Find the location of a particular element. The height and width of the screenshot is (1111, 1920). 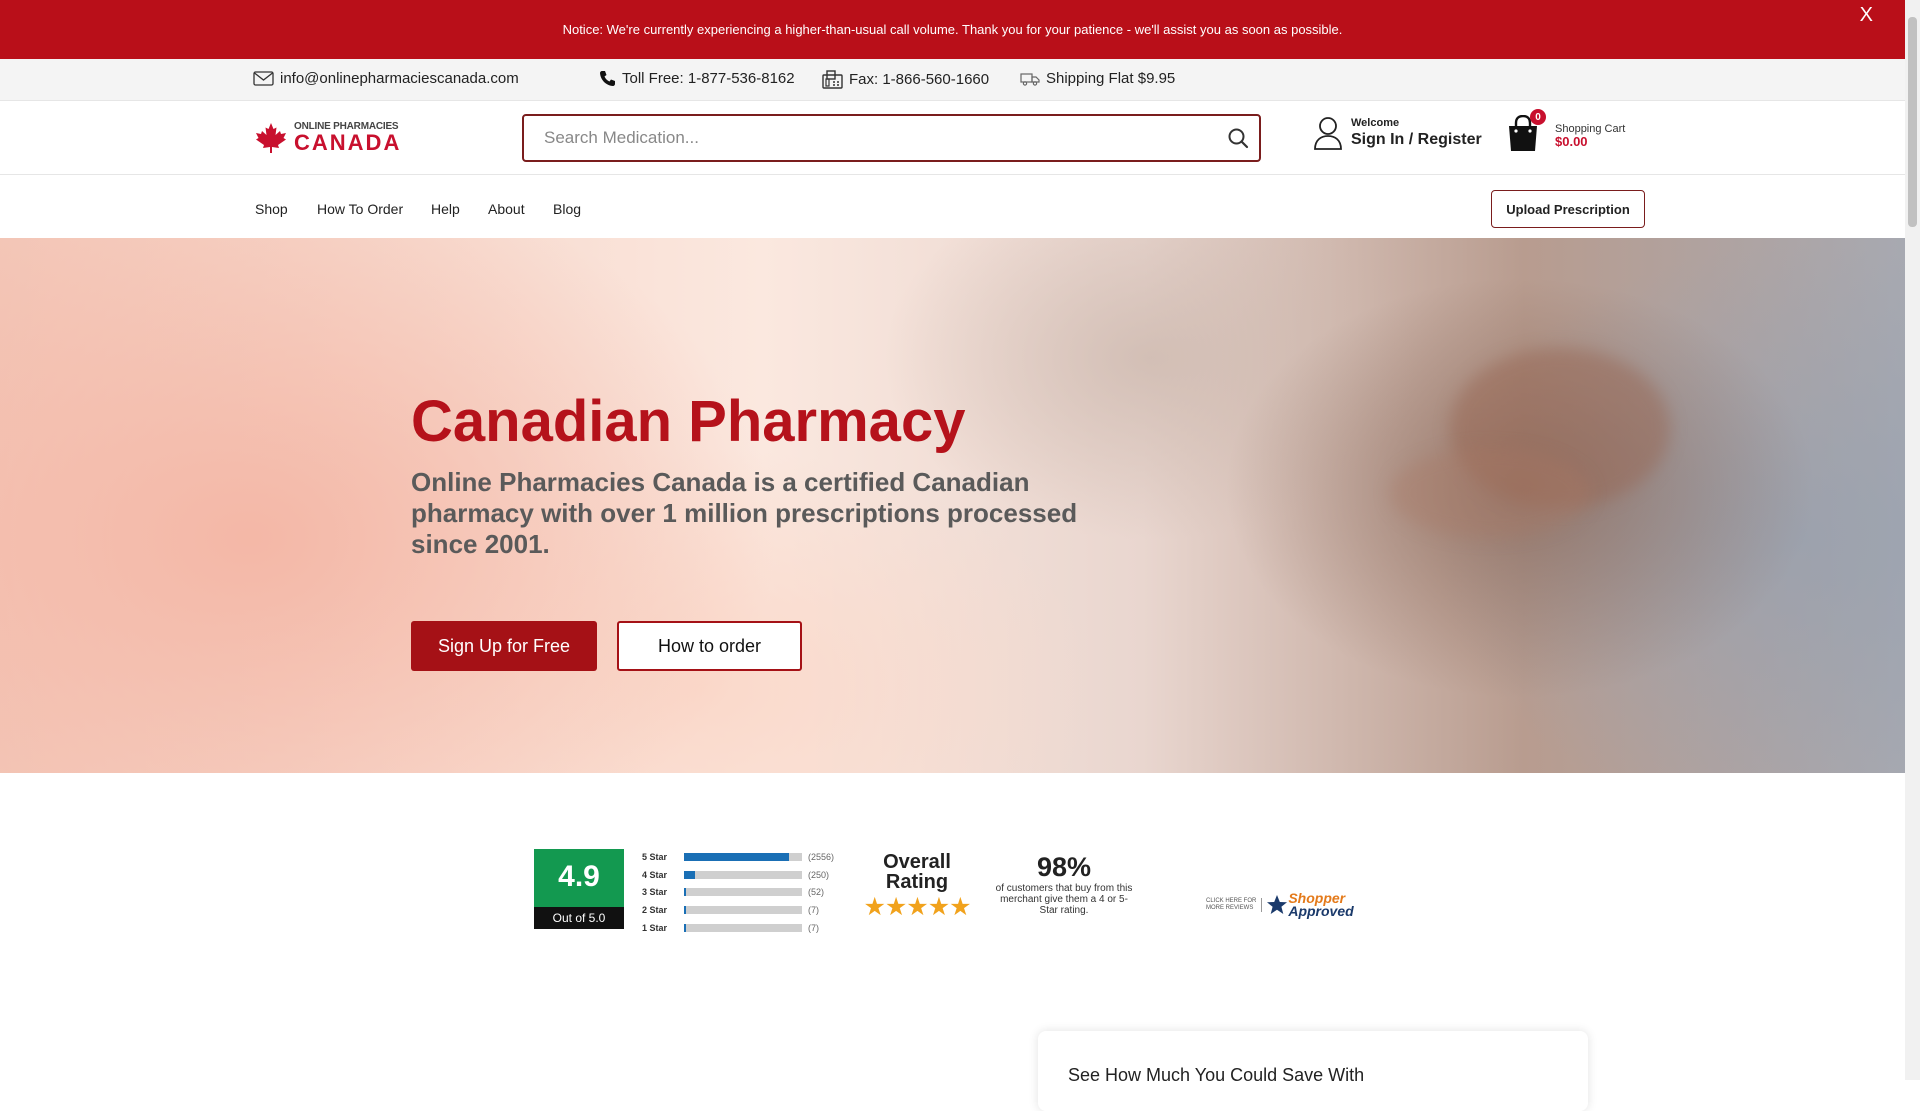

nav-item-shop: Shop is located at coordinates (271, 209).